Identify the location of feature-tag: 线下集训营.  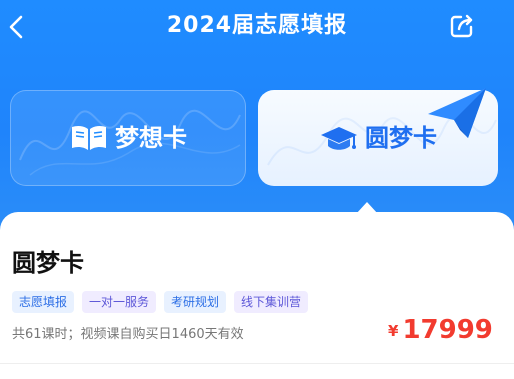
(271, 302).